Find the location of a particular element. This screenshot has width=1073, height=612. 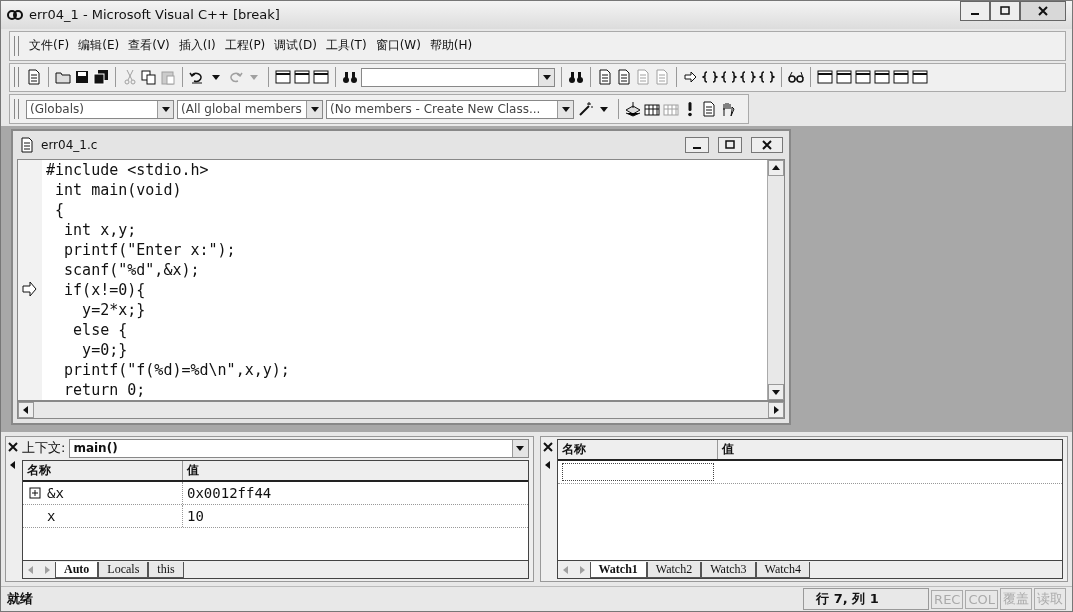

code-line: { is located at coordinates (60, 210).